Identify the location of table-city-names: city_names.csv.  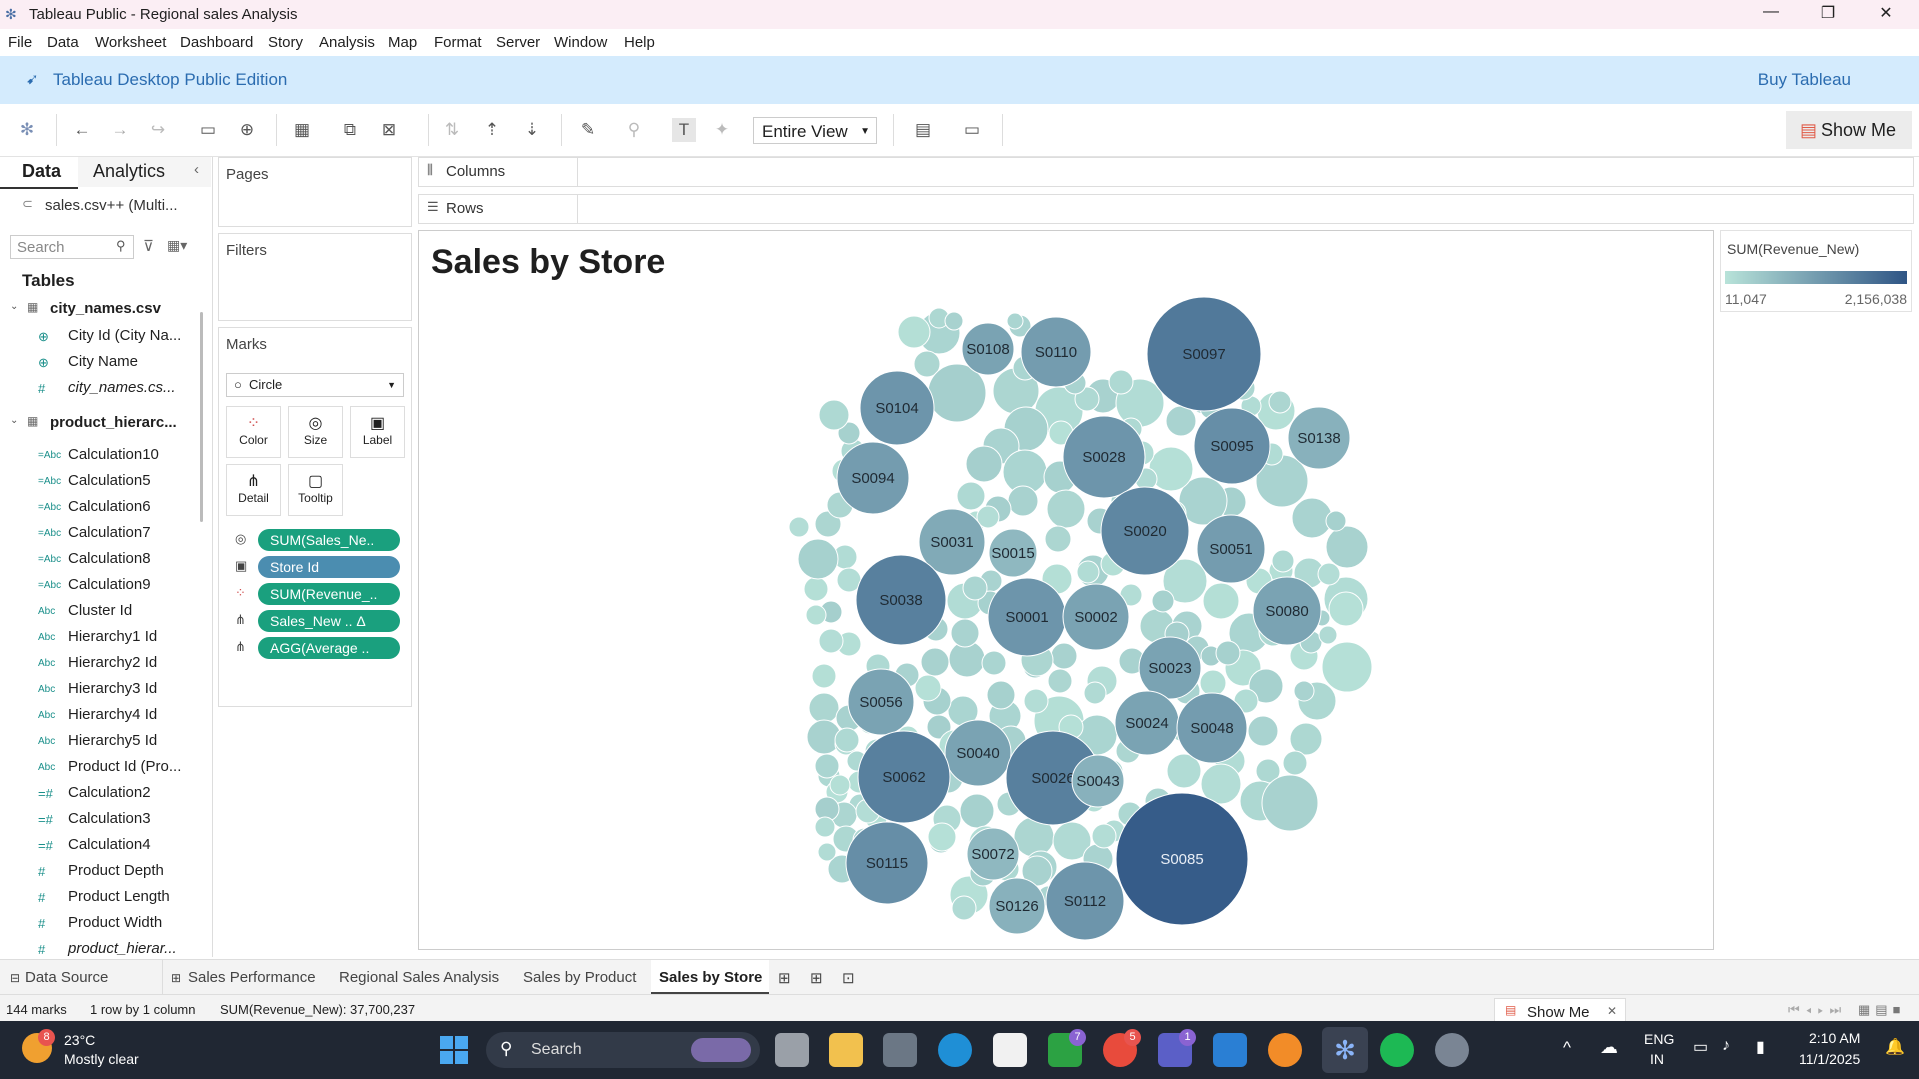
(105, 308).